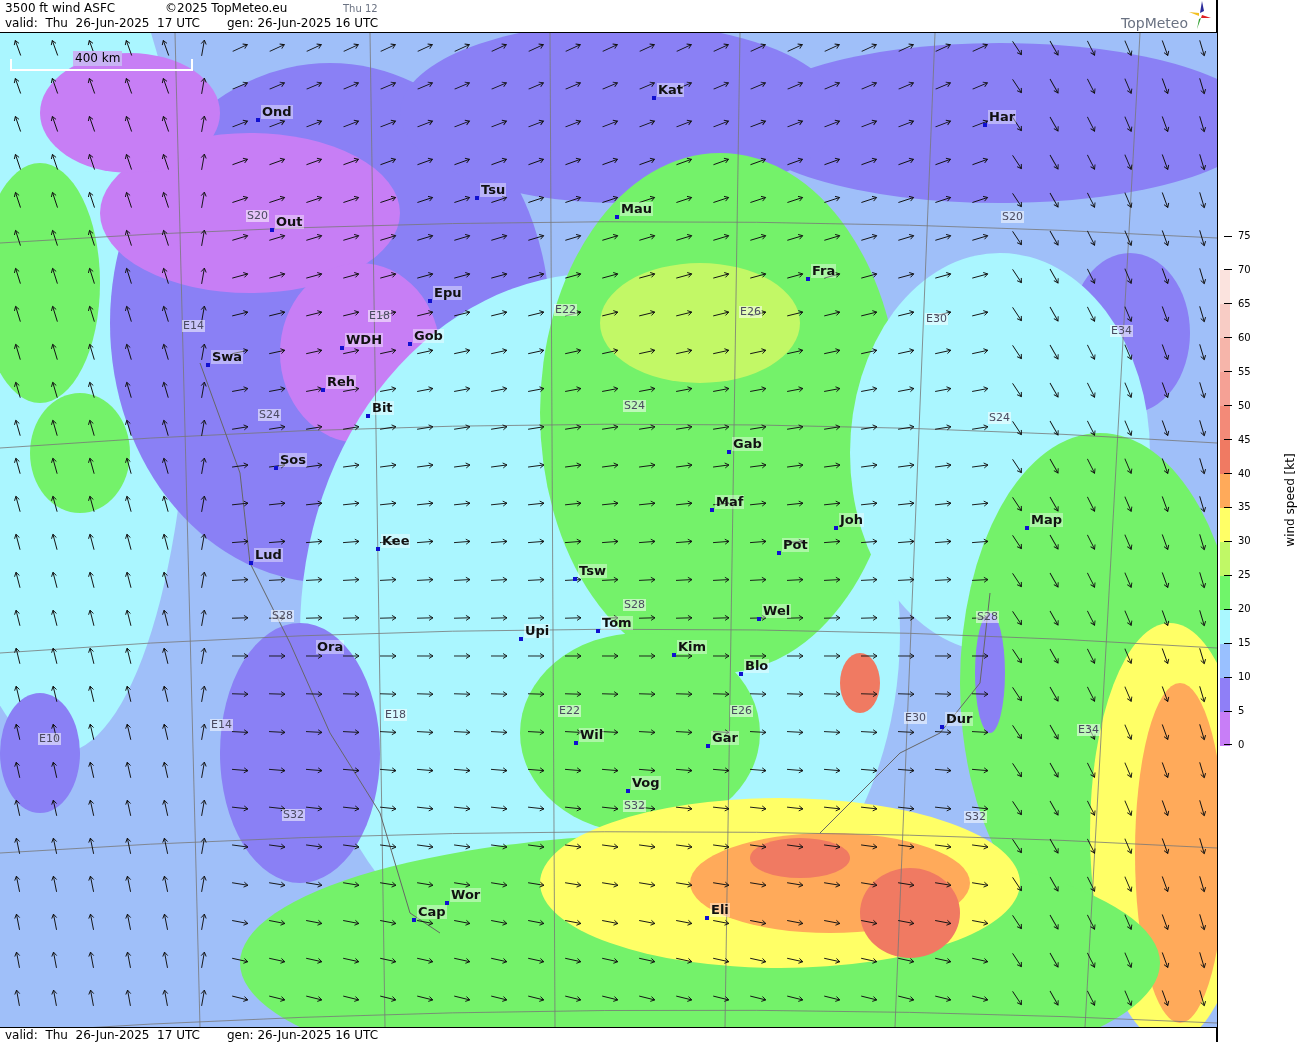  Describe the element at coordinates (959, 719) in the screenshot. I see `city-label: Dur` at that location.